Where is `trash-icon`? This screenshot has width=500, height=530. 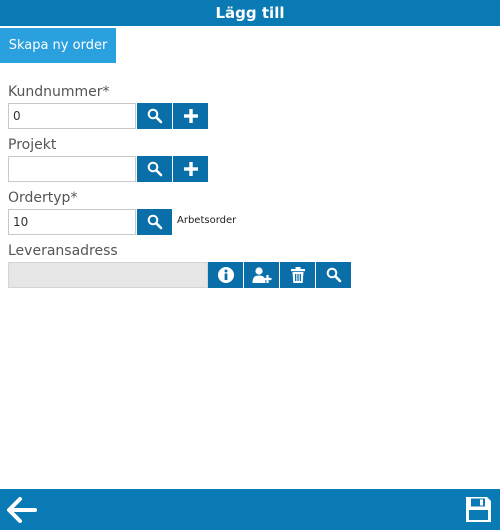
trash-icon is located at coordinates (297, 275).